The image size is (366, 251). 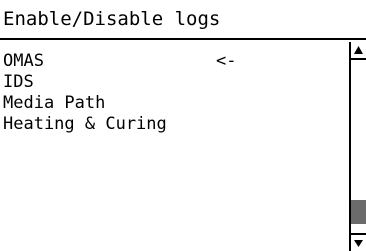 What do you see at coordinates (85, 124) in the screenshot?
I see `menu-item-heating-curing: Heating & Curing` at bounding box center [85, 124].